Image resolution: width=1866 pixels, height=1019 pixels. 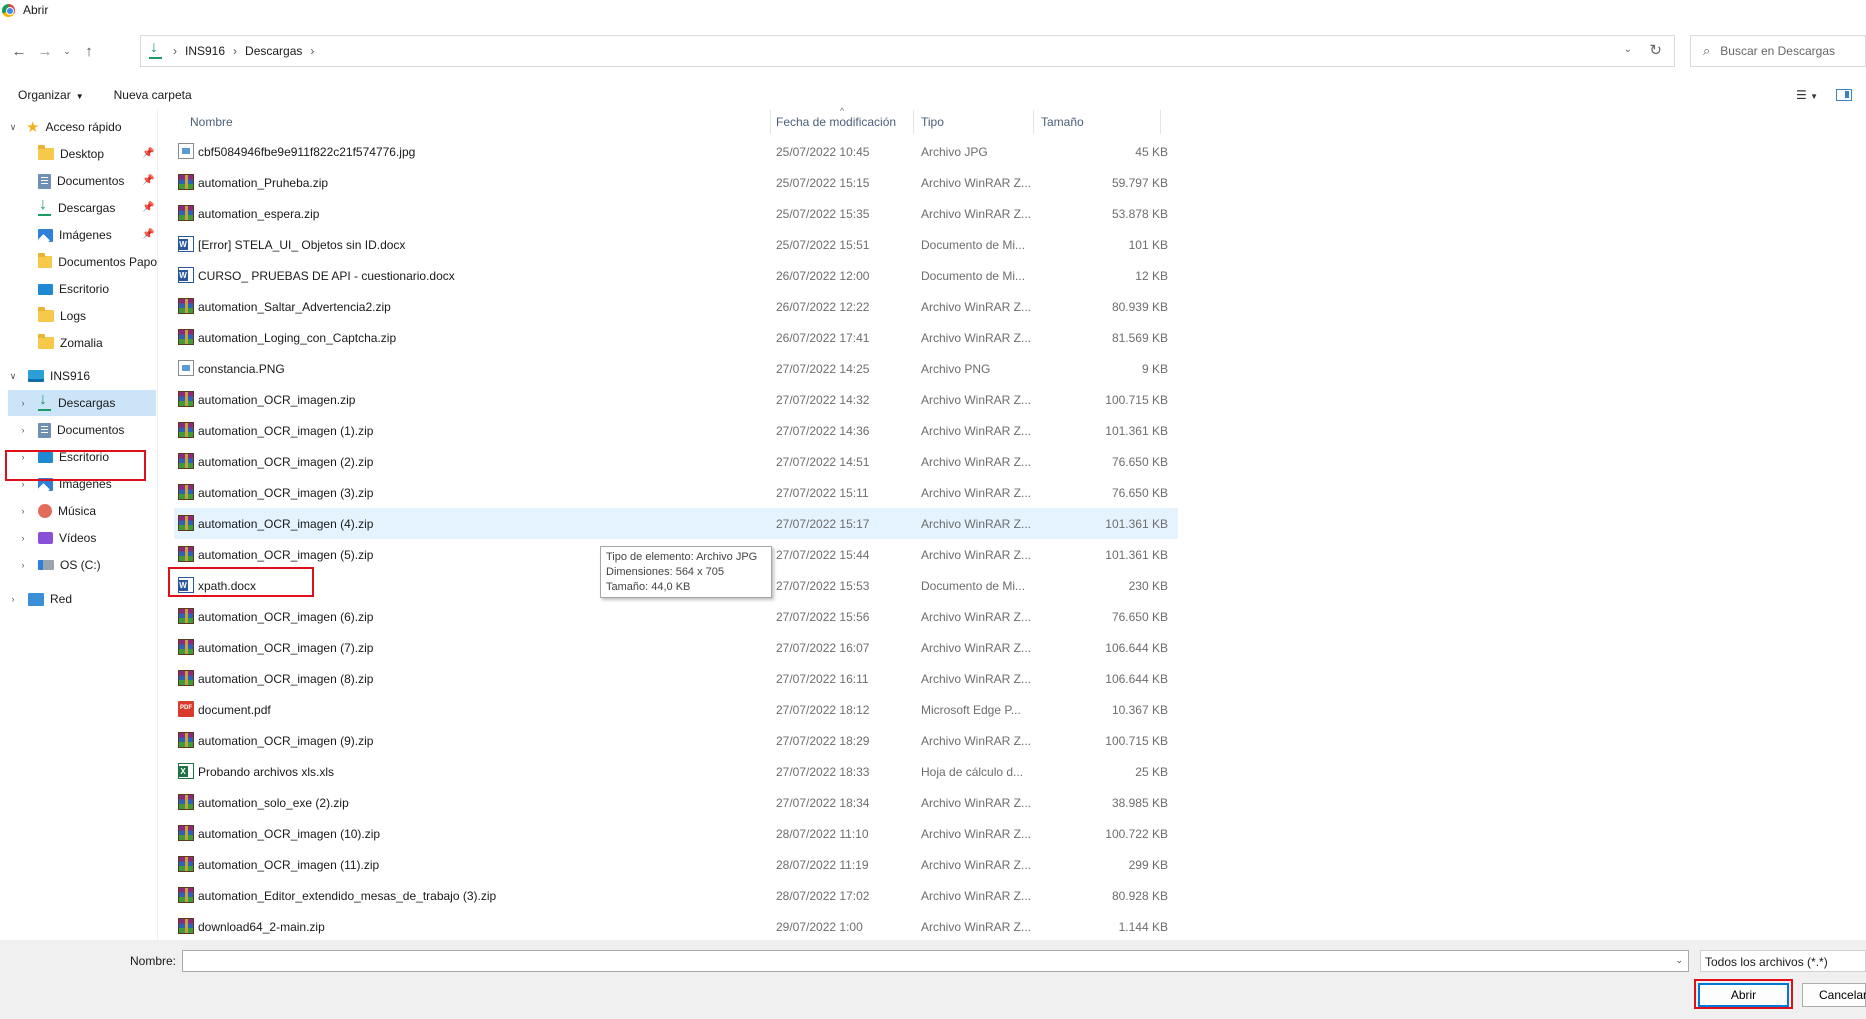 What do you see at coordinates (81, 599) in the screenshot?
I see `sidebar-item-red: › Red` at bounding box center [81, 599].